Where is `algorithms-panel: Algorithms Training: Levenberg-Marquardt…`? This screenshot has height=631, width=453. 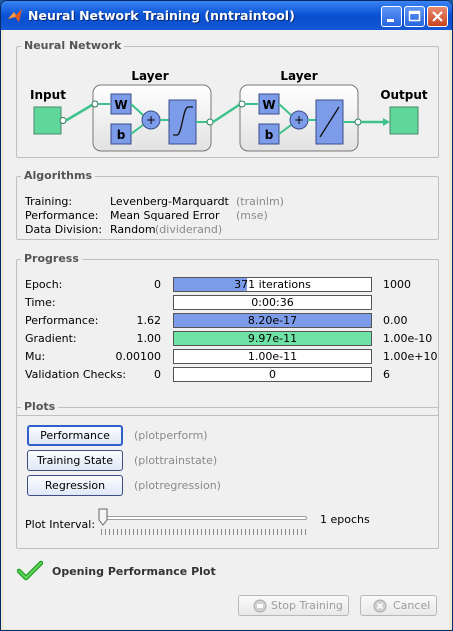
algorithms-panel: Algorithms Training: Levenberg-Marquardt… is located at coordinates (227, 204).